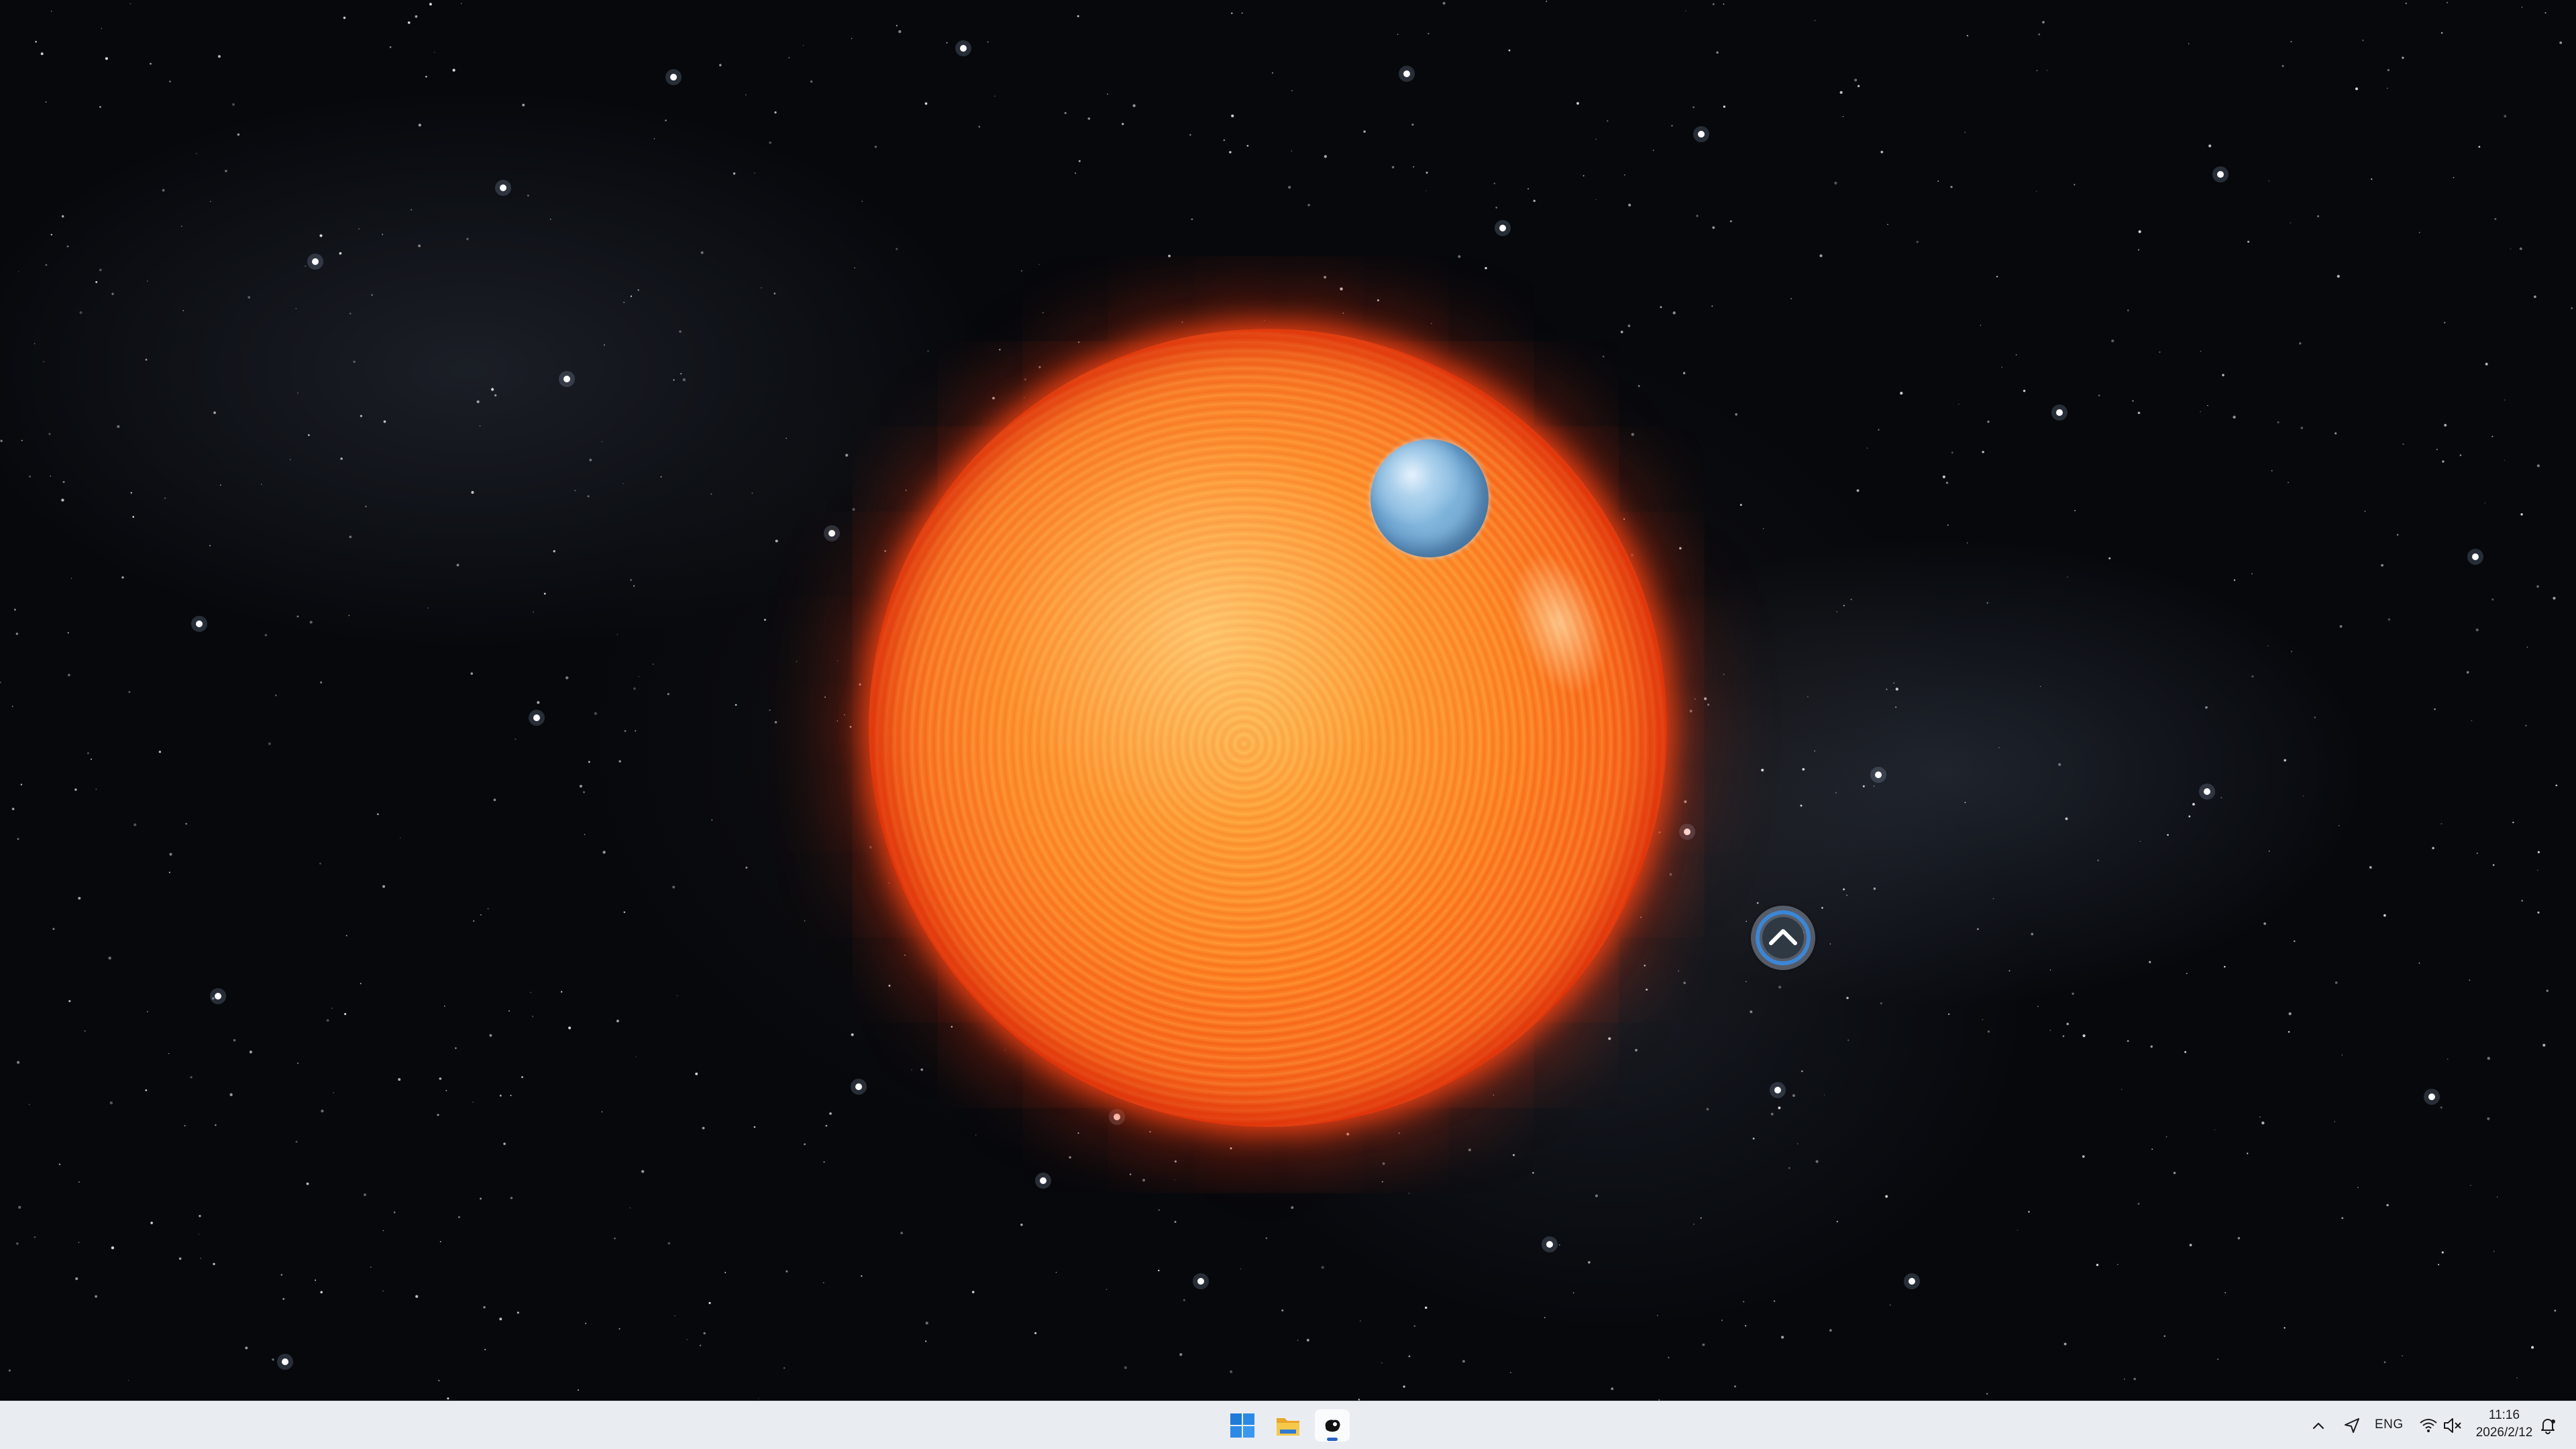  I want to click on app-blob-icon, so click(1332, 1425).